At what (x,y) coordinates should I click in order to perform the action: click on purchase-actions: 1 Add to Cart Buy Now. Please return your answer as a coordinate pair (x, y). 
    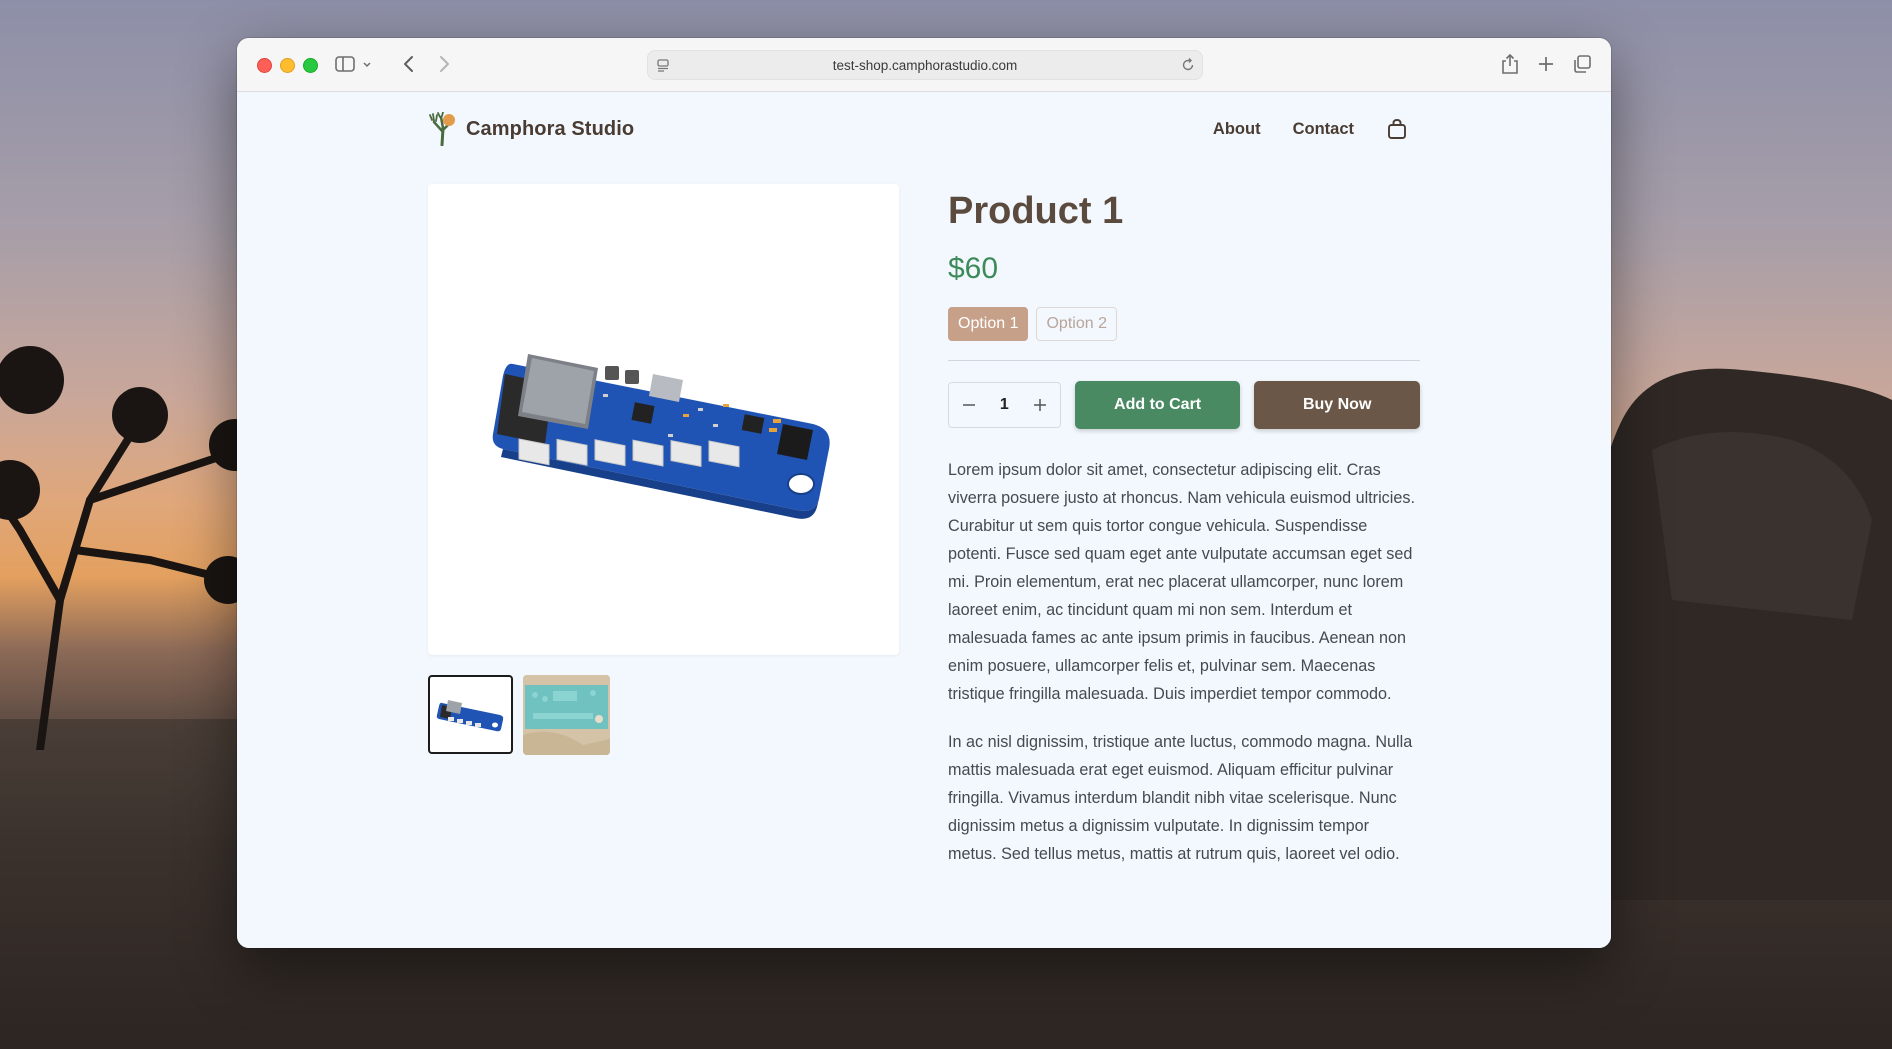
    Looking at the image, I should click on (1184, 405).